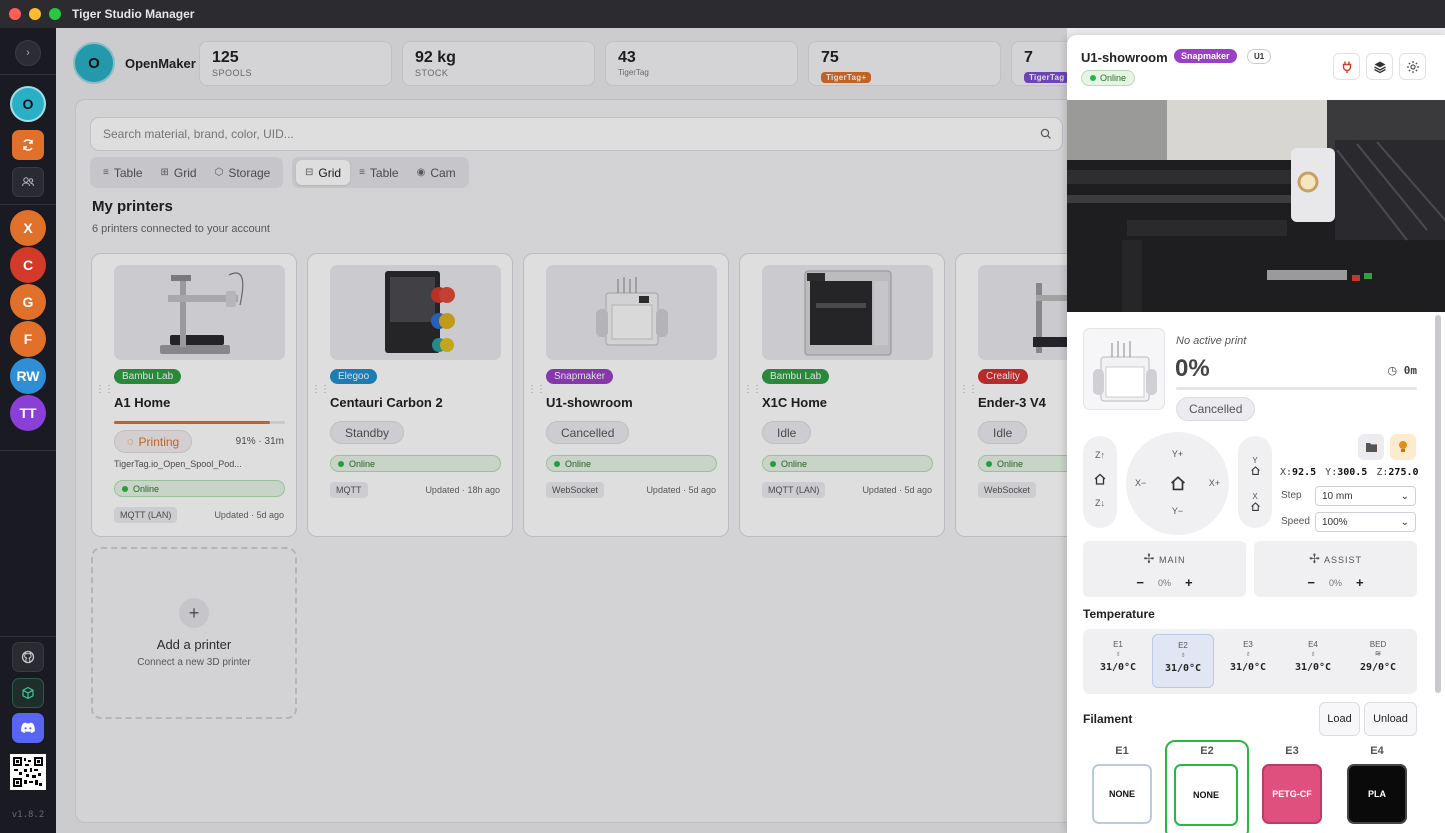 The height and width of the screenshot is (833, 1445). Describe the element at coordinates (1403, 472) in the screenshot. I see `z-position: 275.0` at that location.